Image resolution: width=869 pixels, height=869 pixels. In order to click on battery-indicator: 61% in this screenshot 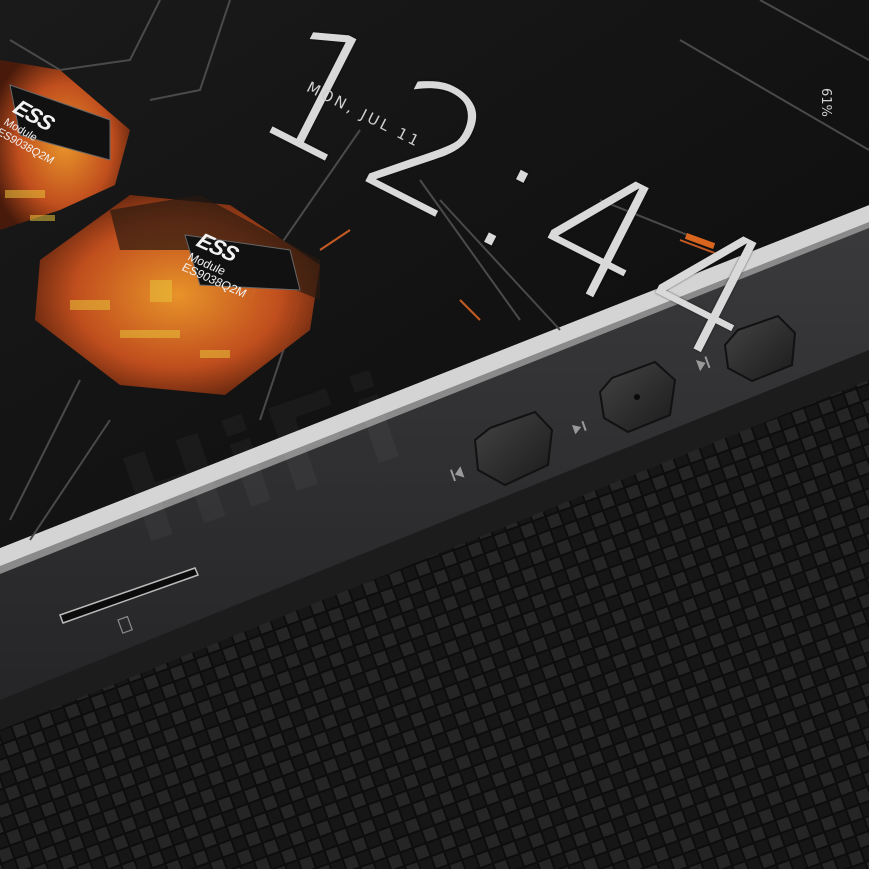, I will do `click(825, 102)`.